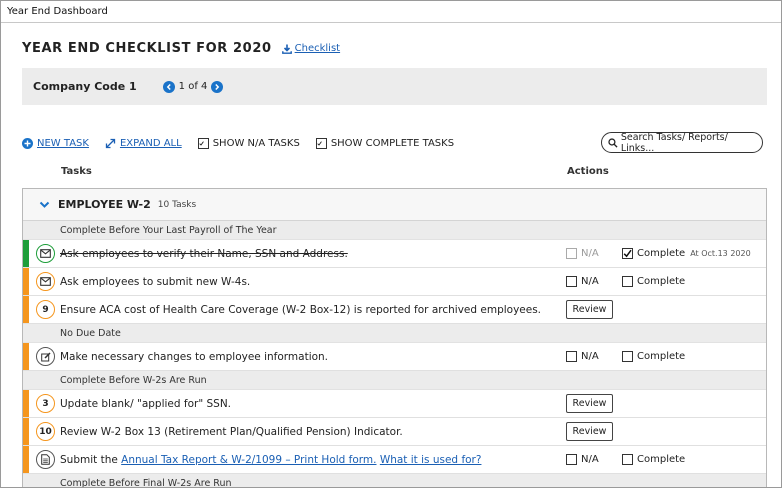 Image resolution: width=782 pixels, height=488 pixels. I want to click on show-na-checkbox, so click(203, 143).